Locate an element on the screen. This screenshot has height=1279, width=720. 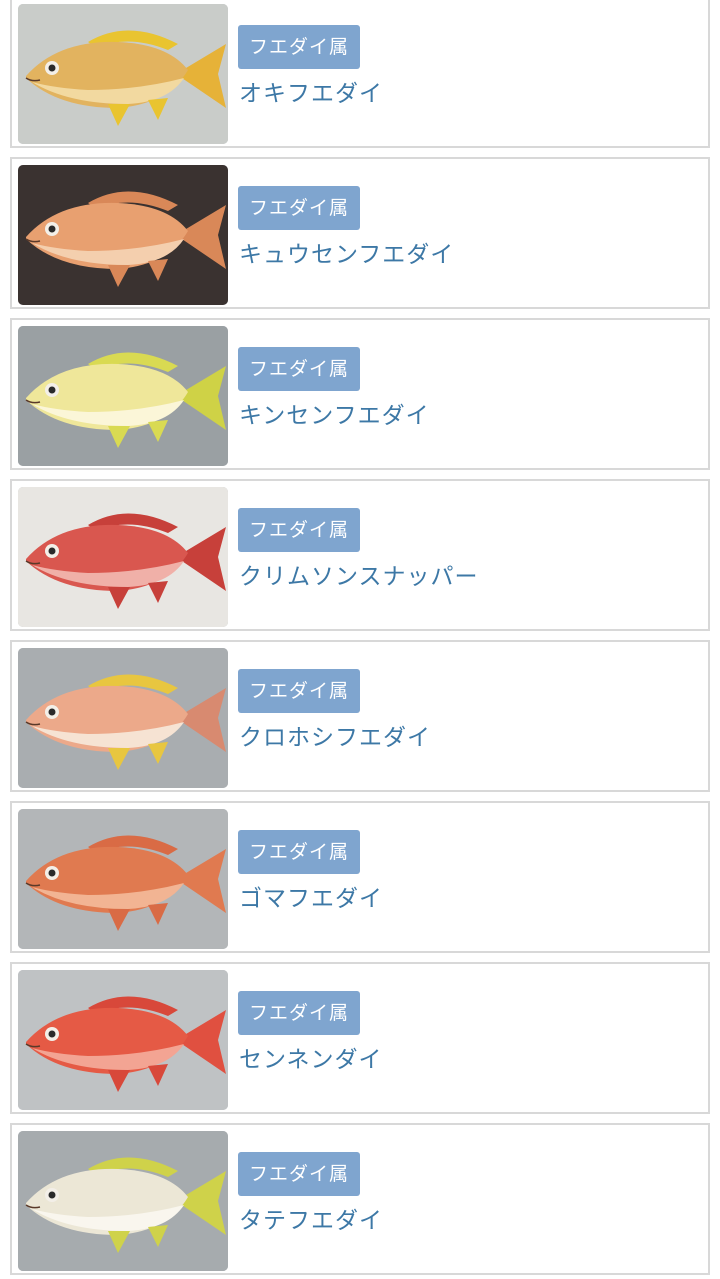
fish-list-item: フエダイ属センネンダイ is located at coordinates (360, 1038).